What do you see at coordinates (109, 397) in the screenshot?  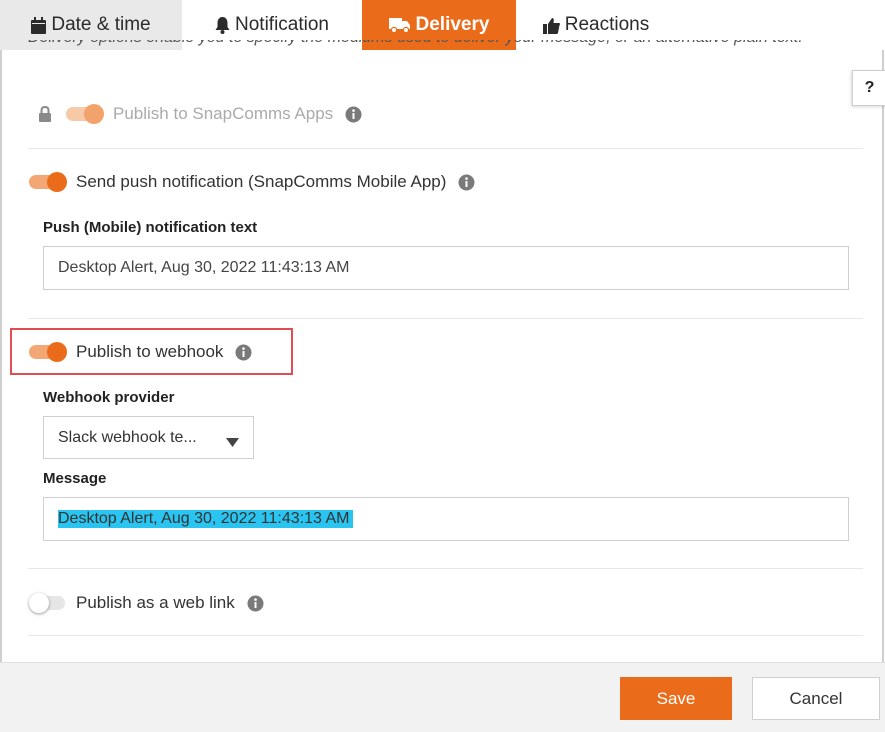 I see `webhook-provider-label: Webhook provider` at bounding box center [109, 397].